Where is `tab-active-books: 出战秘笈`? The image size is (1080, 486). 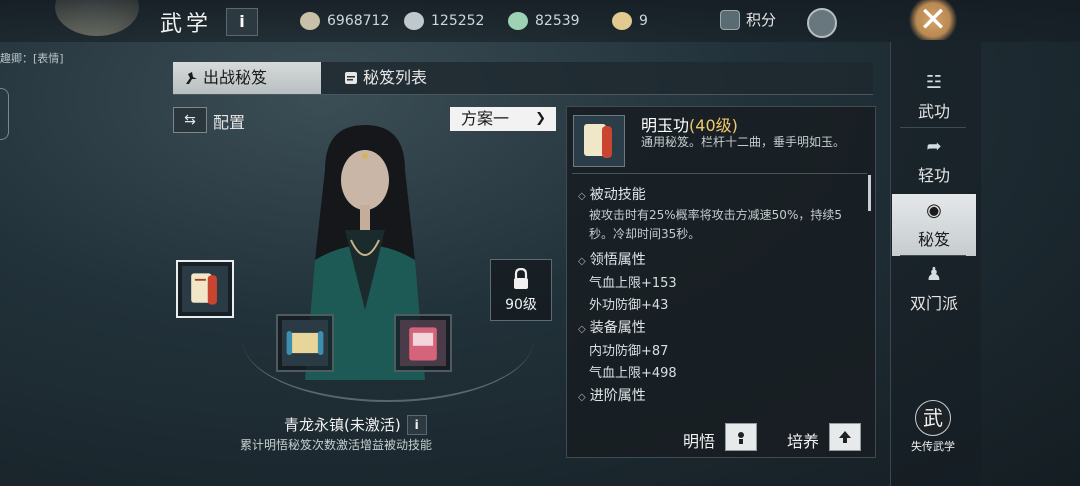
tab-active-books: 出战秘笈 is located at coordinates (247, 78).